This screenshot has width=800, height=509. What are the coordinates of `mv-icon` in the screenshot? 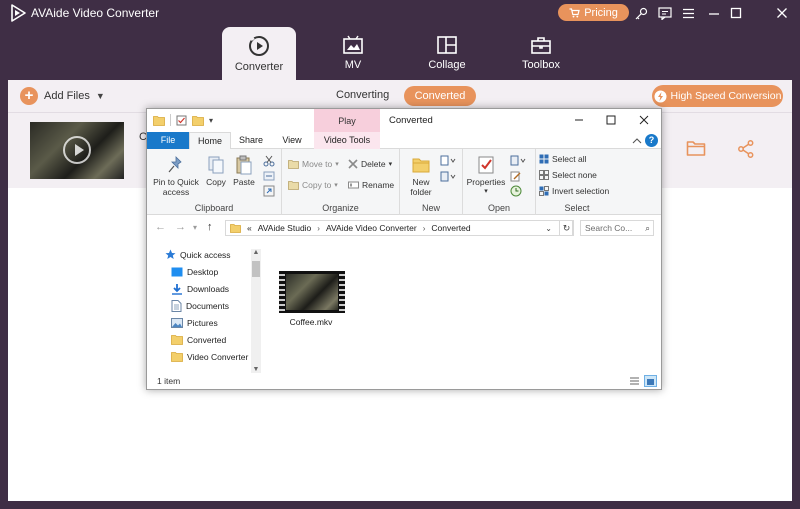 It's located at (353, 44).